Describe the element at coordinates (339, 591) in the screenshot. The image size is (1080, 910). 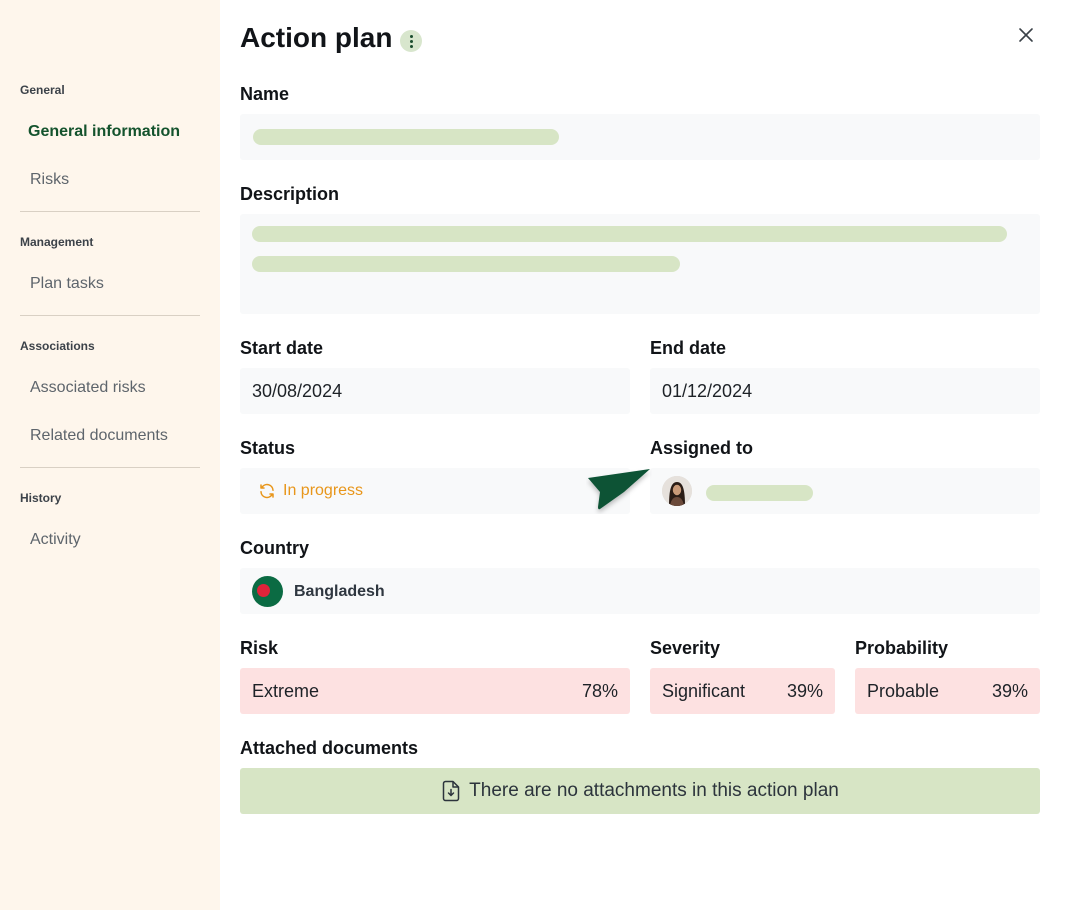
I see `country-value: Bangladesh` at that location.